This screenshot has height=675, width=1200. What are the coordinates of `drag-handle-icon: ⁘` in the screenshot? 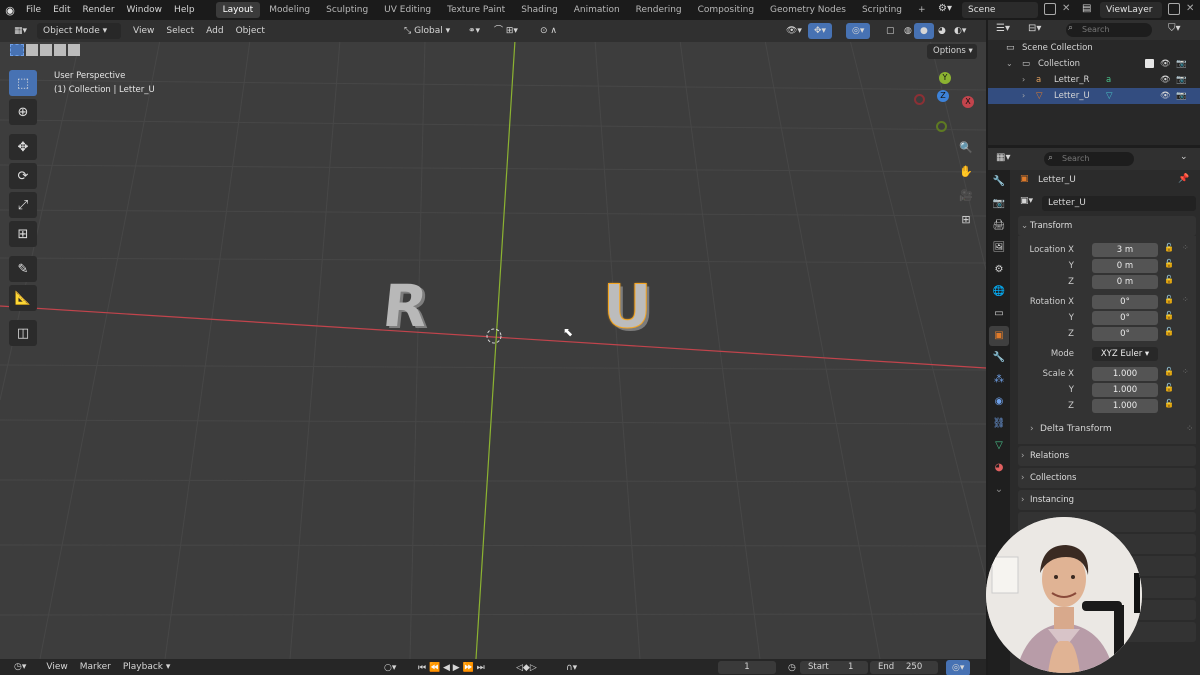 It's located at (1190, 429).